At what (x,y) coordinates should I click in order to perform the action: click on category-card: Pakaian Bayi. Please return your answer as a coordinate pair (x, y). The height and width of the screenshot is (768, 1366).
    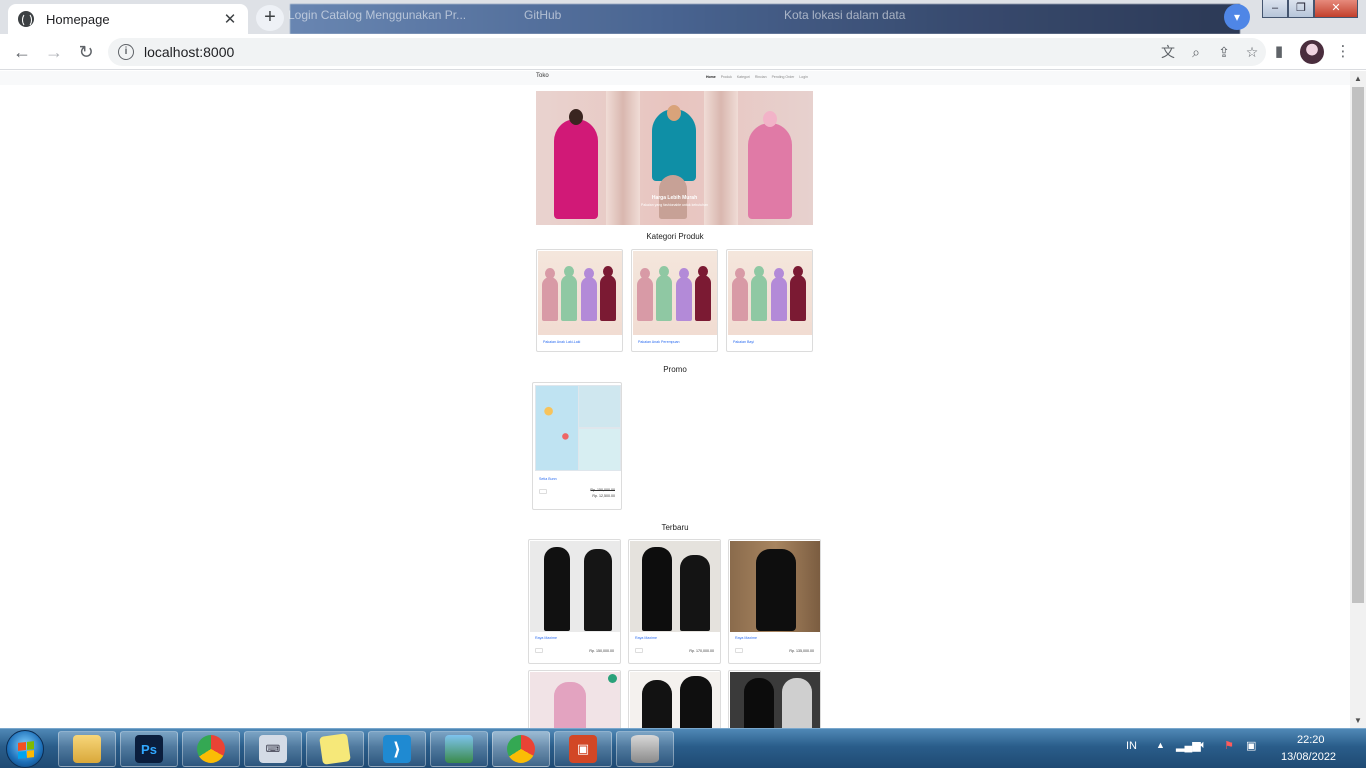
    Looking at the image, I should click on (769, 300).